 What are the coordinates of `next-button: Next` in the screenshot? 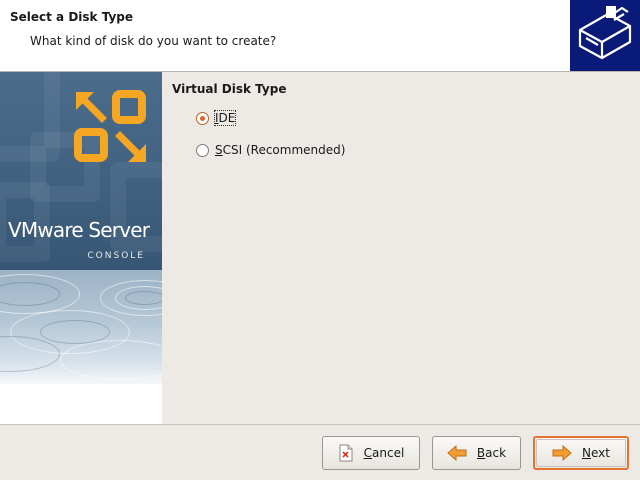 It's located at (581, 453).